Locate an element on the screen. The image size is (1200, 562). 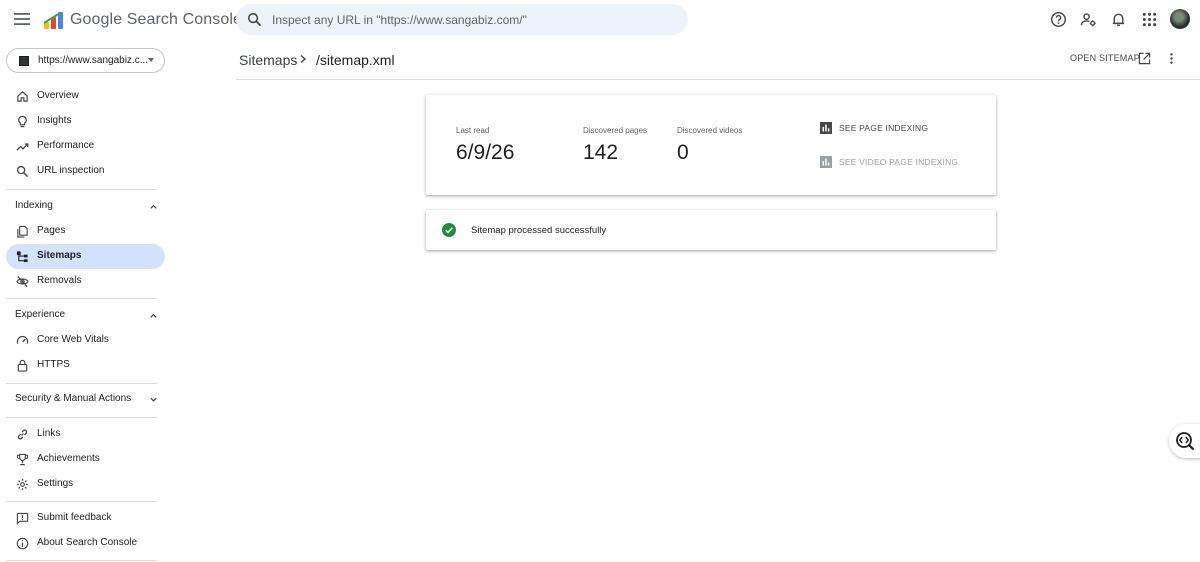
gear-icon is located at coordinates (22, 484).